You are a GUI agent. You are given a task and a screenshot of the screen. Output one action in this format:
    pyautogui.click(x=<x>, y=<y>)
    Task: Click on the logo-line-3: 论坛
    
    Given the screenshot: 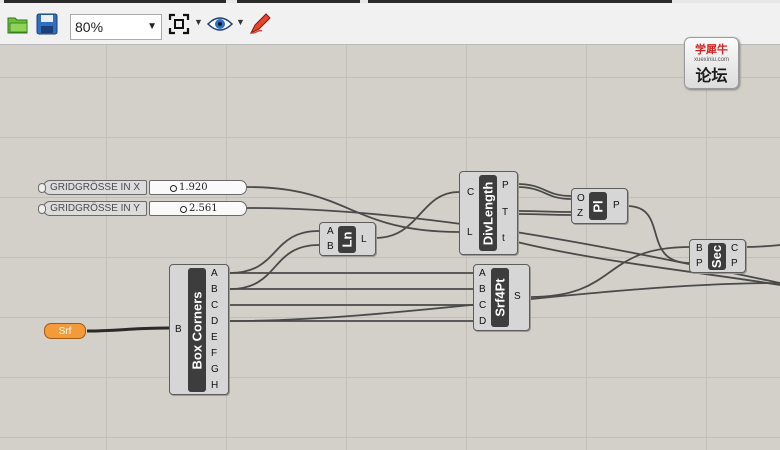 What is the action you would take?
    pyautogui.click(x=711, y=76)
    